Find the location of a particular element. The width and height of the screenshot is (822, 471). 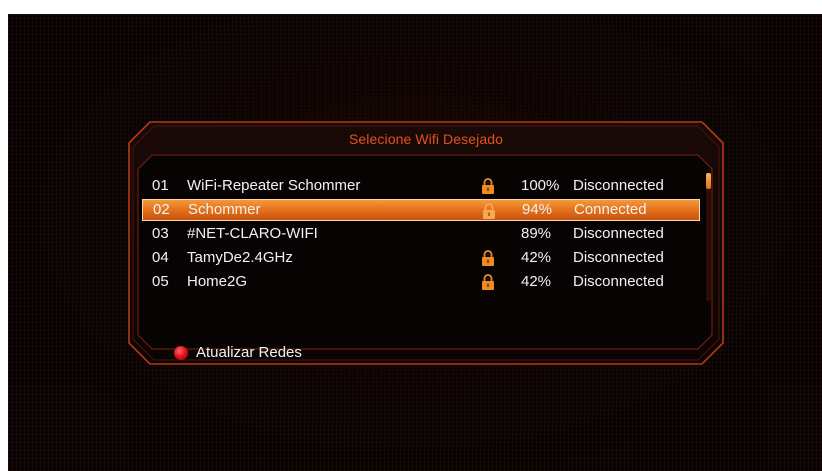

network-row-04: 04 TamyDe2.4GHz 42% Disconnected is located at coordinates (422, 258).